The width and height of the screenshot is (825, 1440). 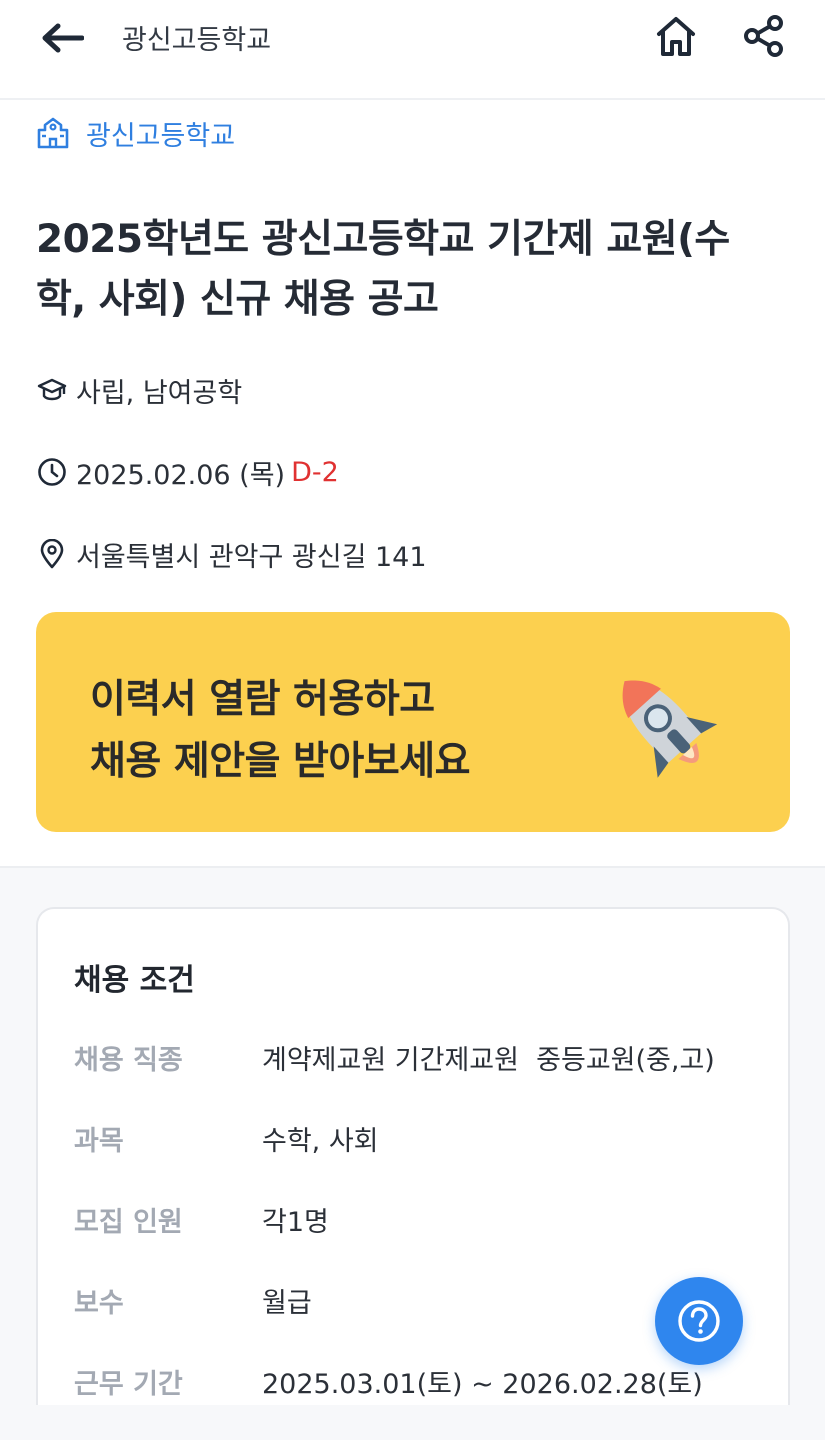 What do you see at coordinates (262, 699) in the screenshot?
I see `banner-line1: 이력서 열람 허용하고` at bounding box center [262, 699].